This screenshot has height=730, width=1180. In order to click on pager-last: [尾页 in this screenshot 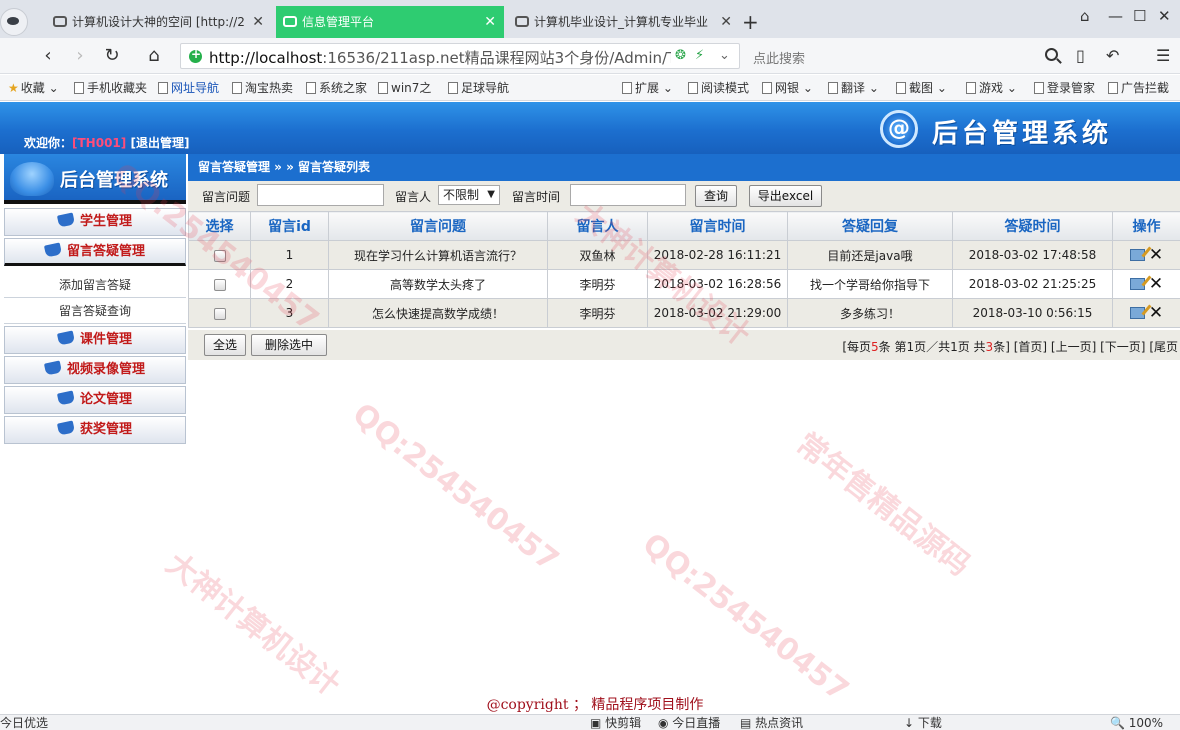, I will do `click(1163, 347)`.